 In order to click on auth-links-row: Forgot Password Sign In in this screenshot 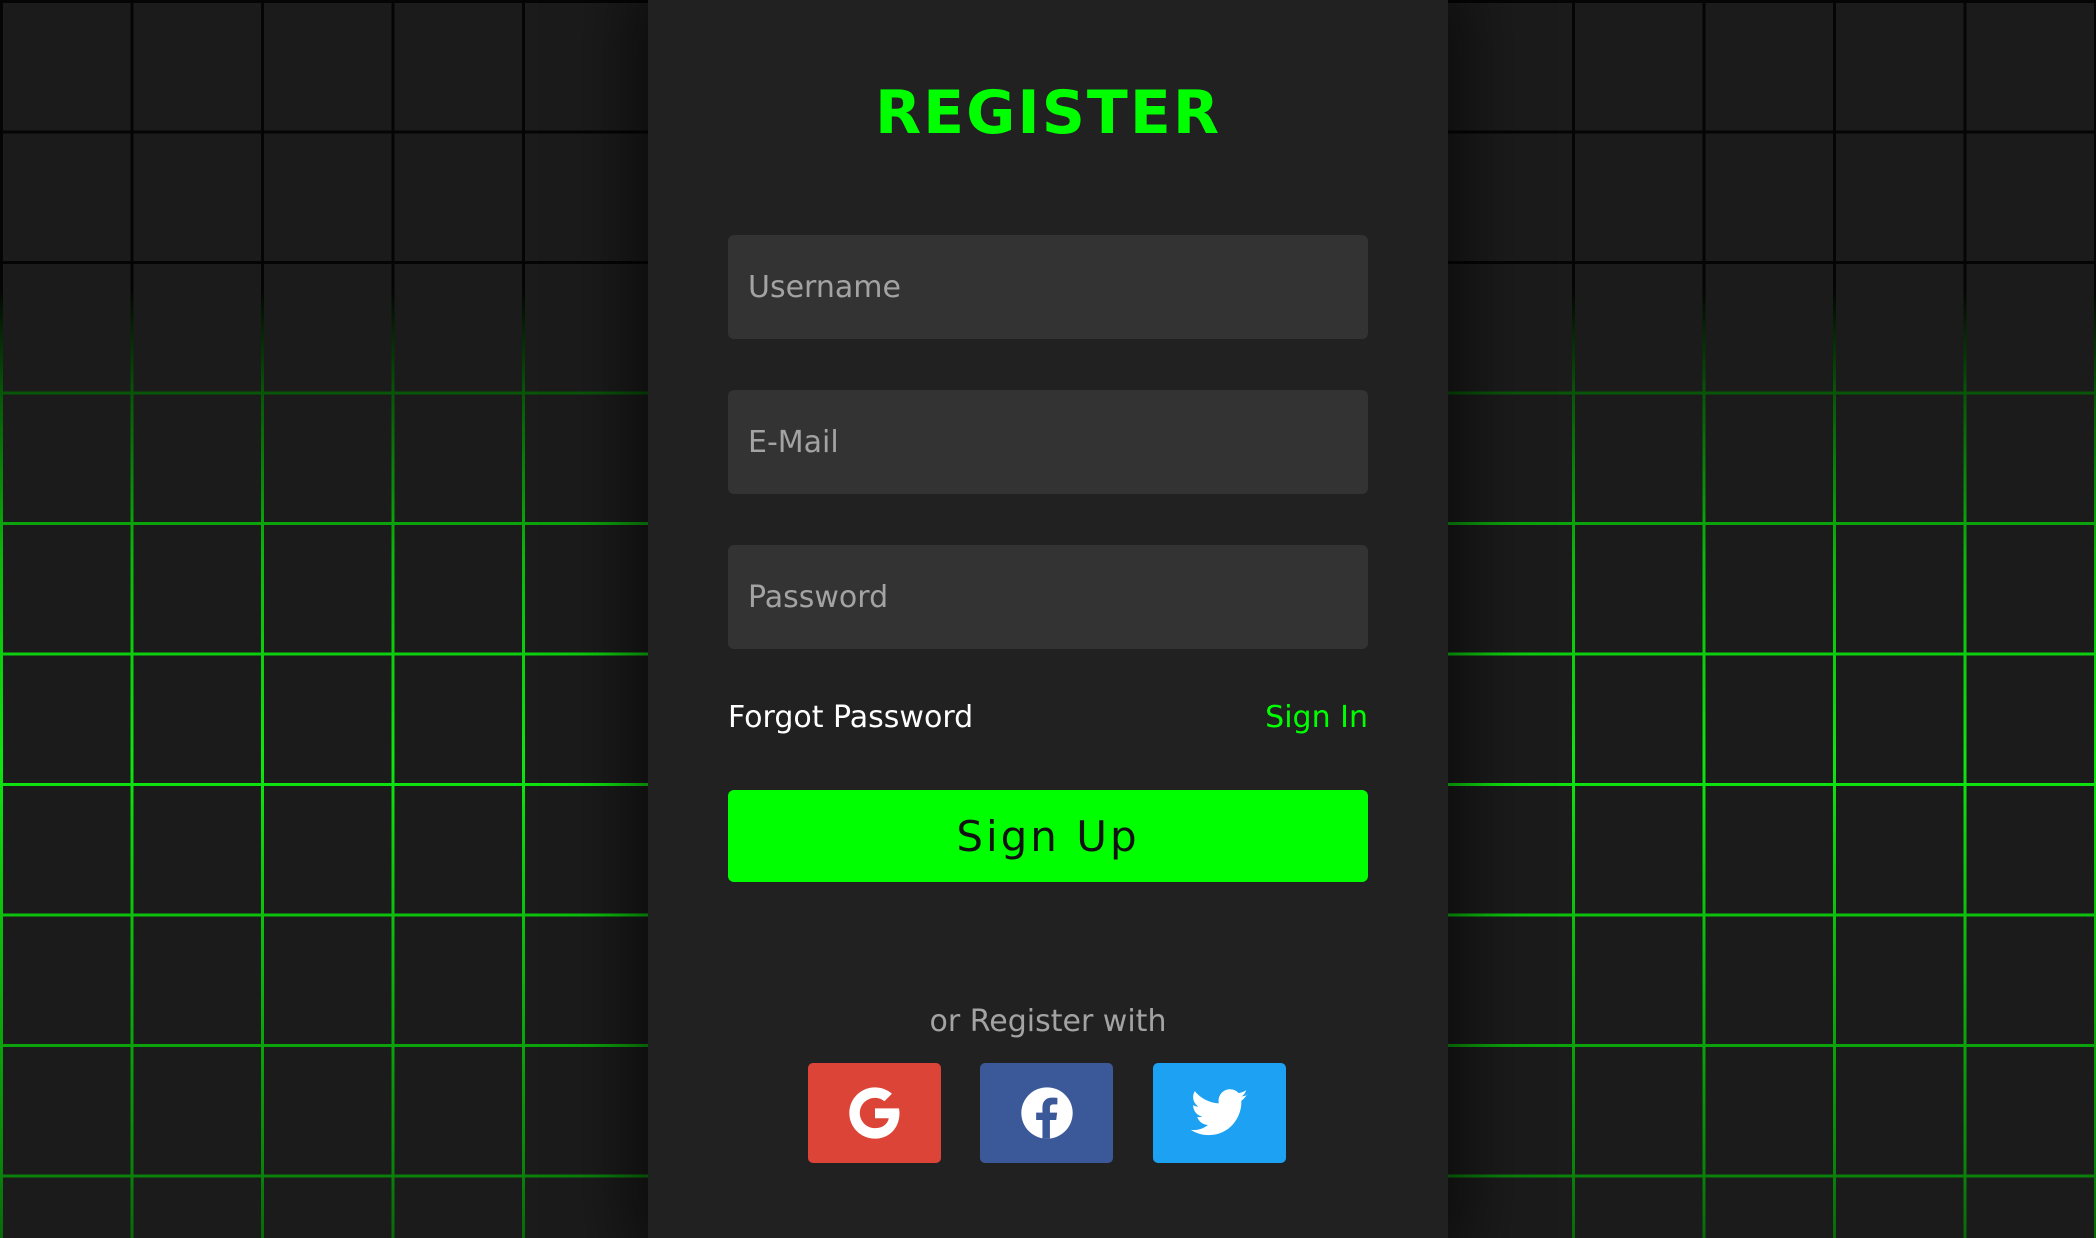, I will do `click(1048, 720)`.